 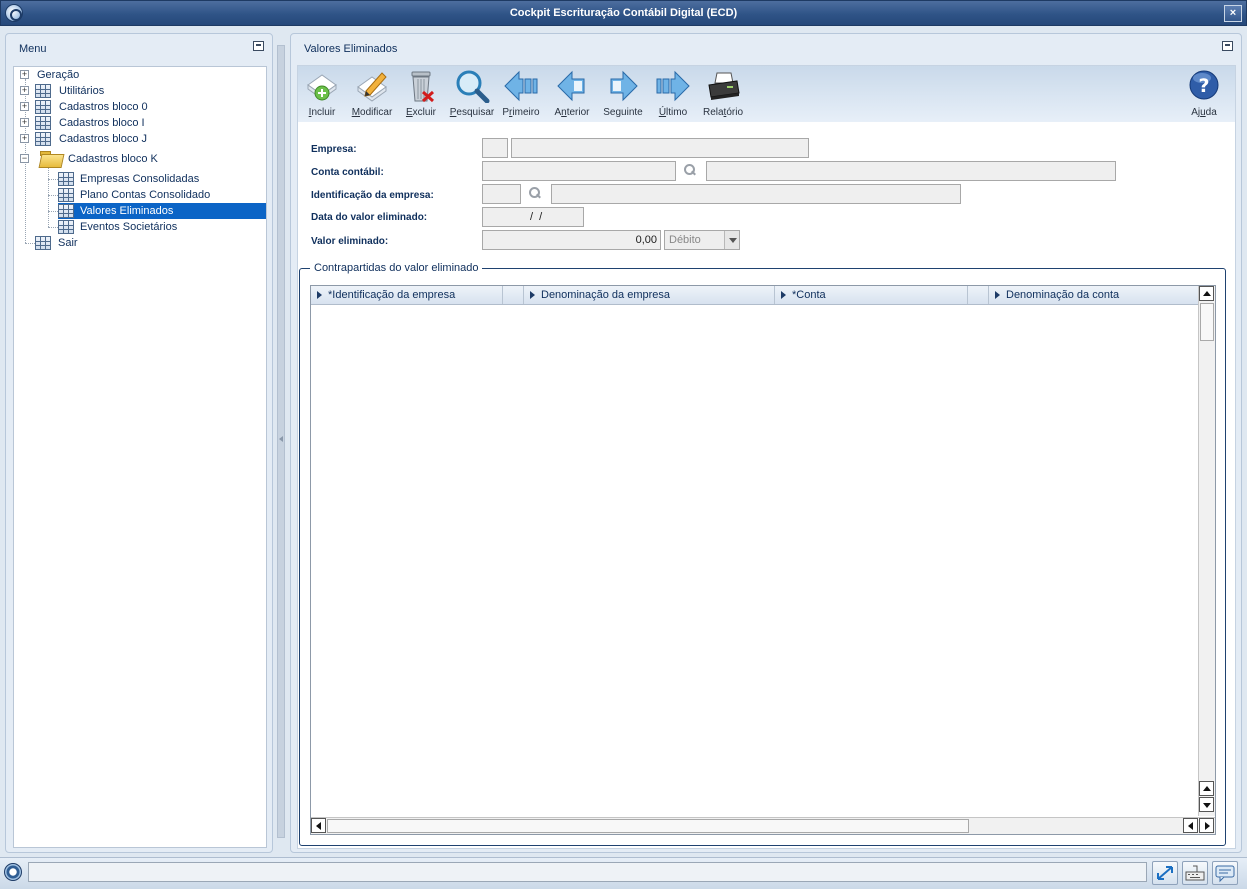 I want to click on column-denominacao-empresa: Denominação da empresa, so click(x=649, y=295).